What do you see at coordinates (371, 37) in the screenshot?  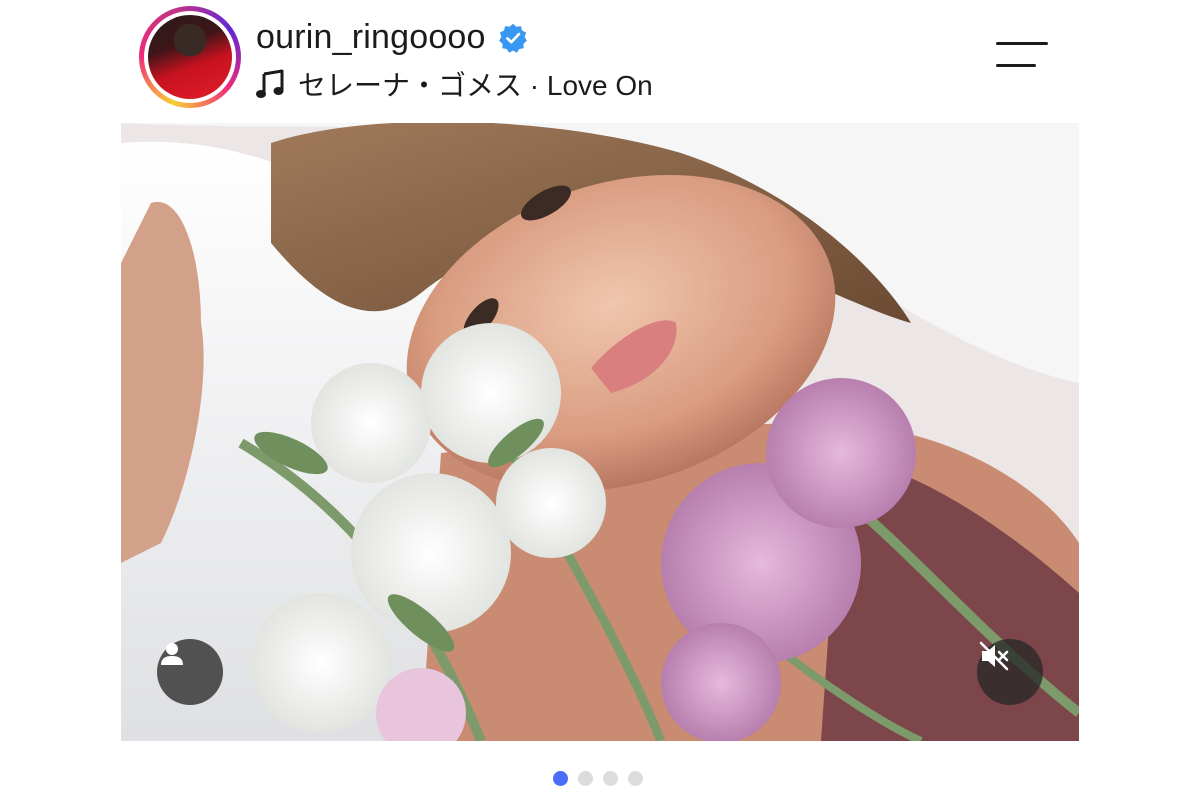 I see `username: ourin_ringoooo` at bounding box center [371, 37].